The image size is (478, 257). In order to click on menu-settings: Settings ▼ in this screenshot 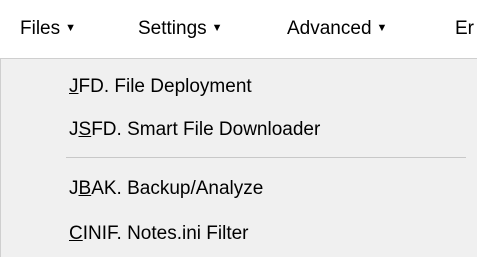, I will do `click(180, 29)`.